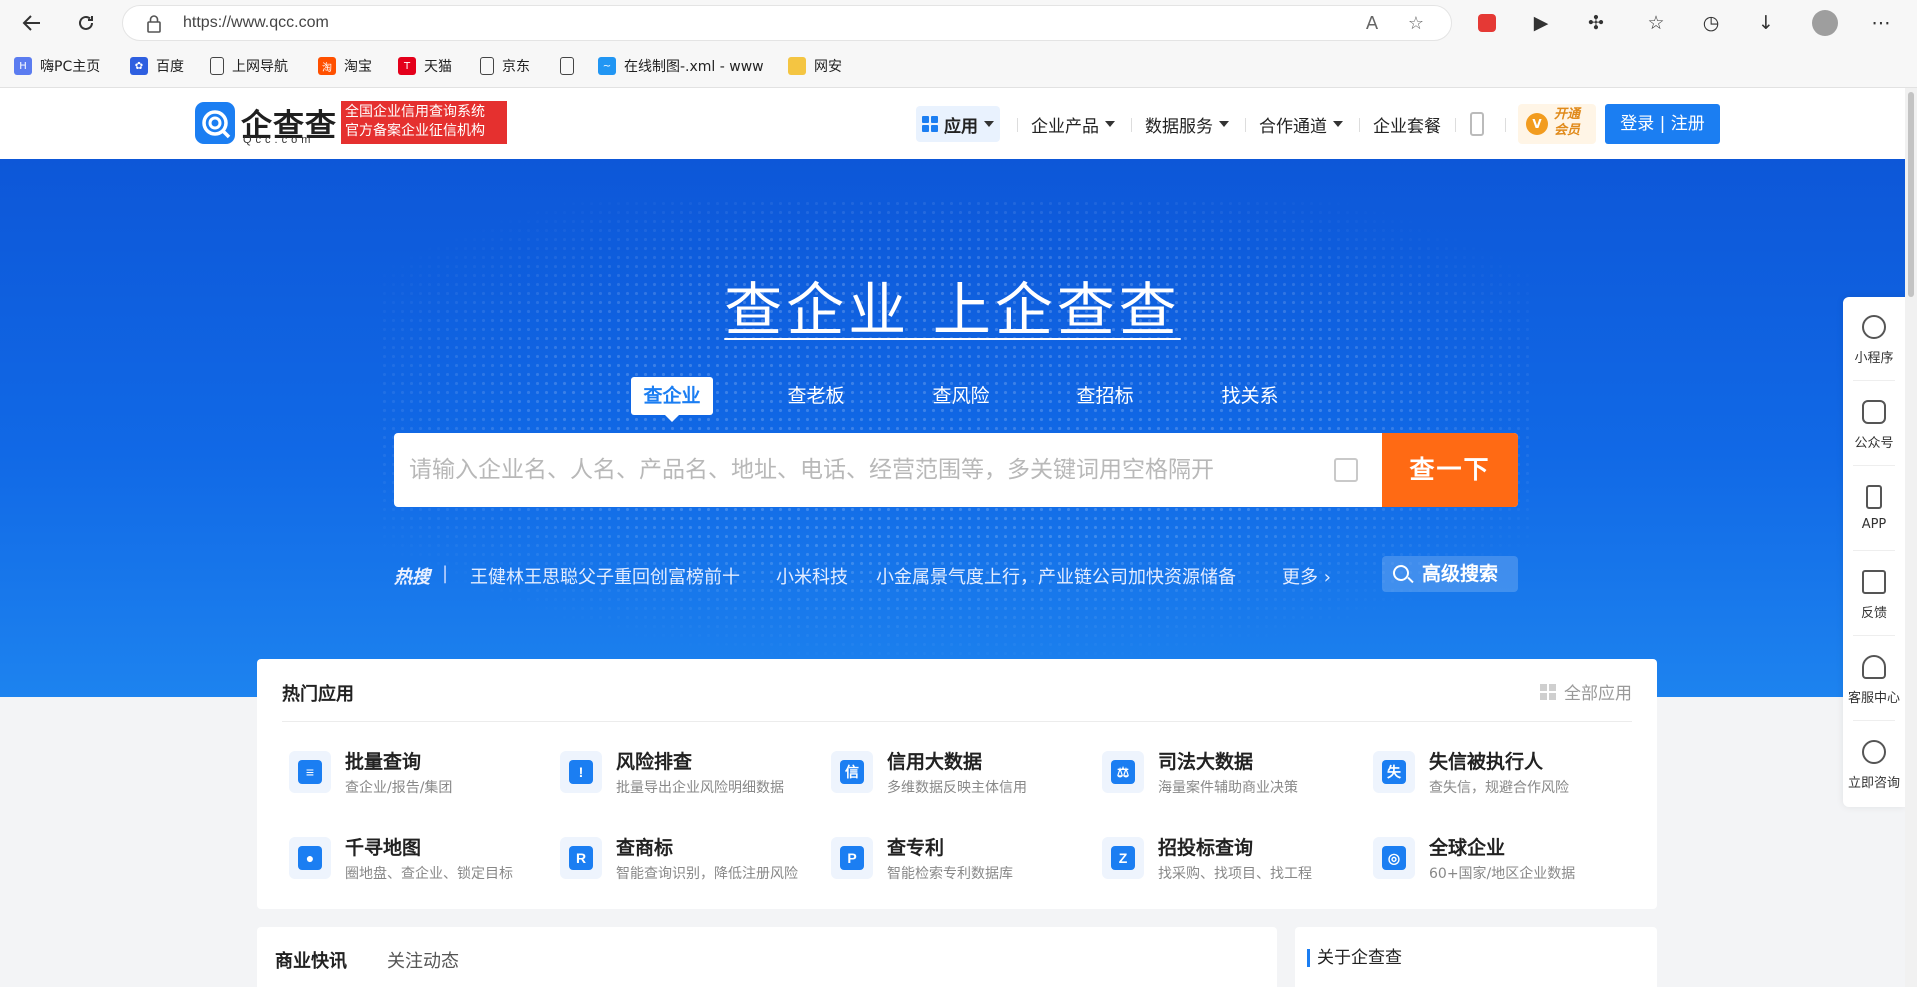  What do you see at coordinates (438, 67) in the screenshot?
I see `bookmark-label: 天猫` at bounding box center [438, 67].